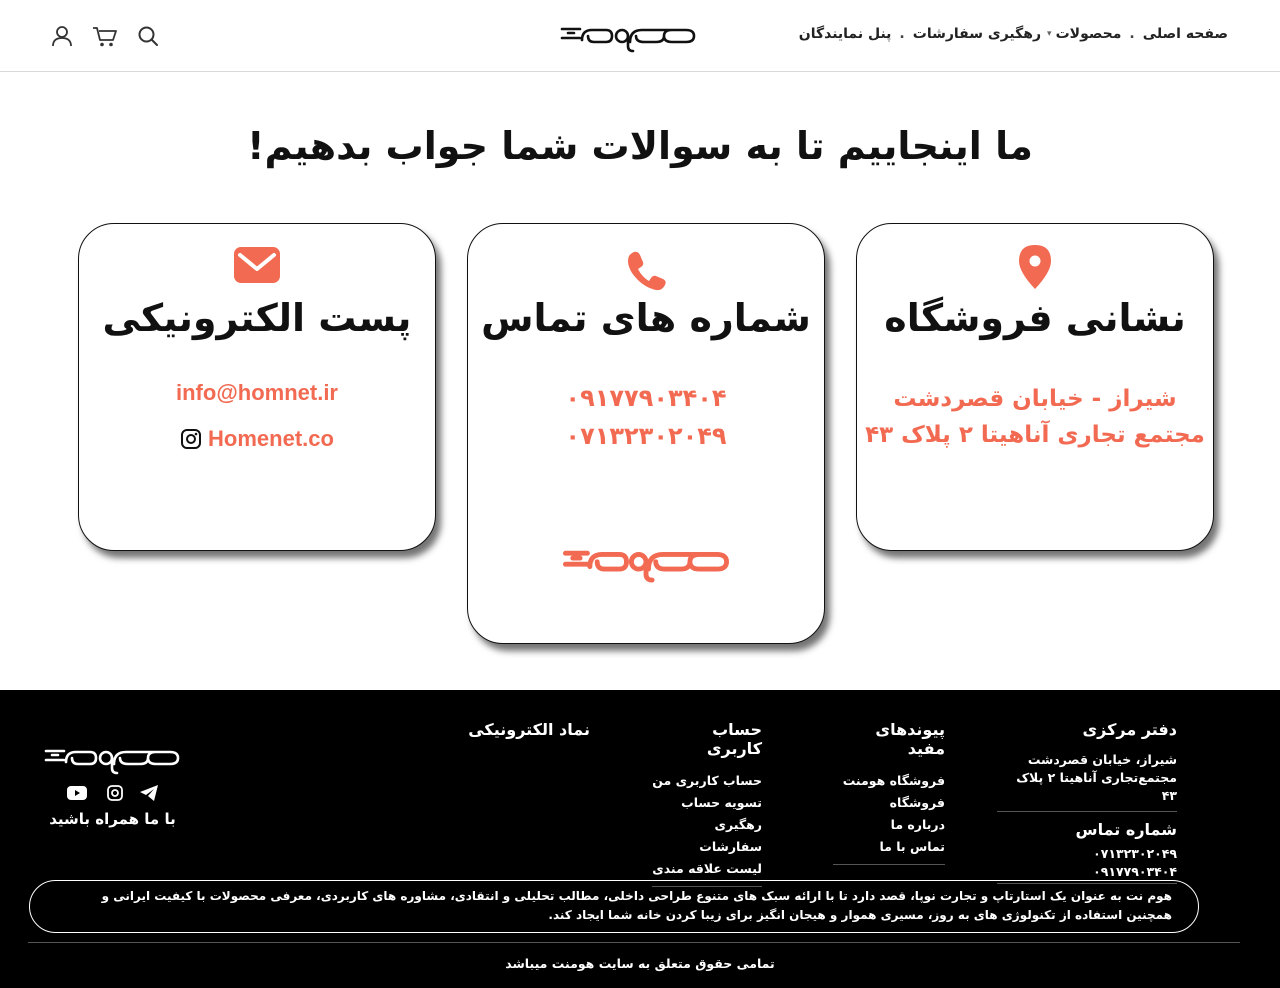  What do you see at coordinates (257, 393) in the screenshot?
I see `email-link: info@homnet.ir` at bounding box center [257, 393].